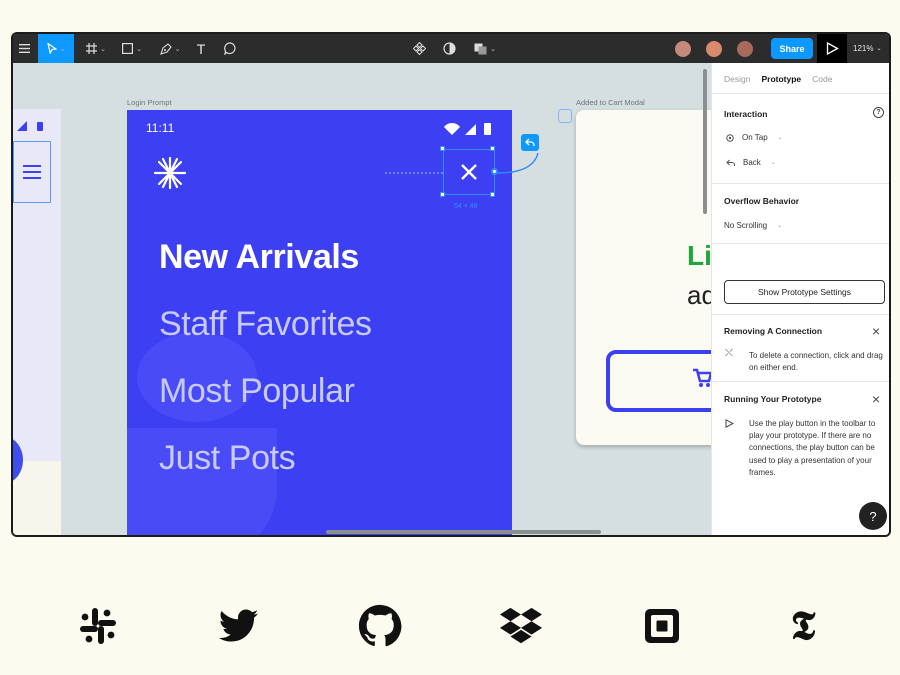  Describe the element at coordinates (773, 331) in the screenshot. I see `tip-title: Removing A Connection` at that location.